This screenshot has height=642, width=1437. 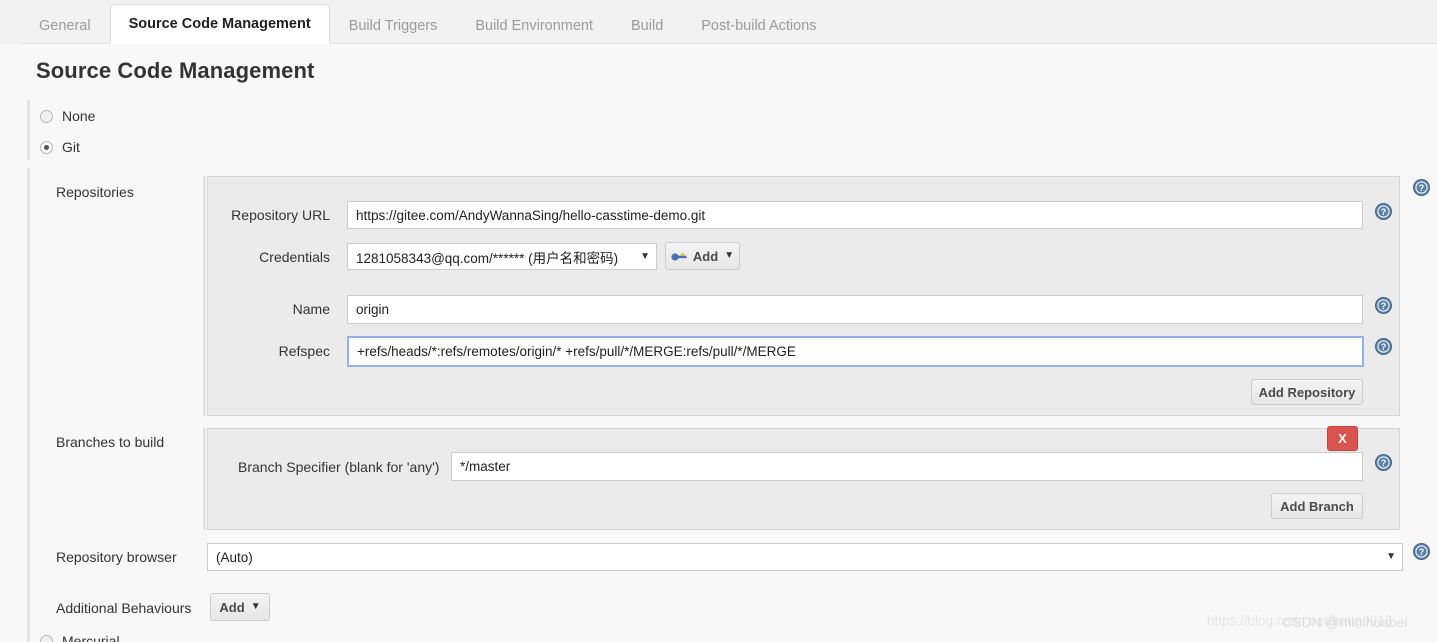 I want to click on add-behaviour-button: Add ▼, so click(x=240, y=607).